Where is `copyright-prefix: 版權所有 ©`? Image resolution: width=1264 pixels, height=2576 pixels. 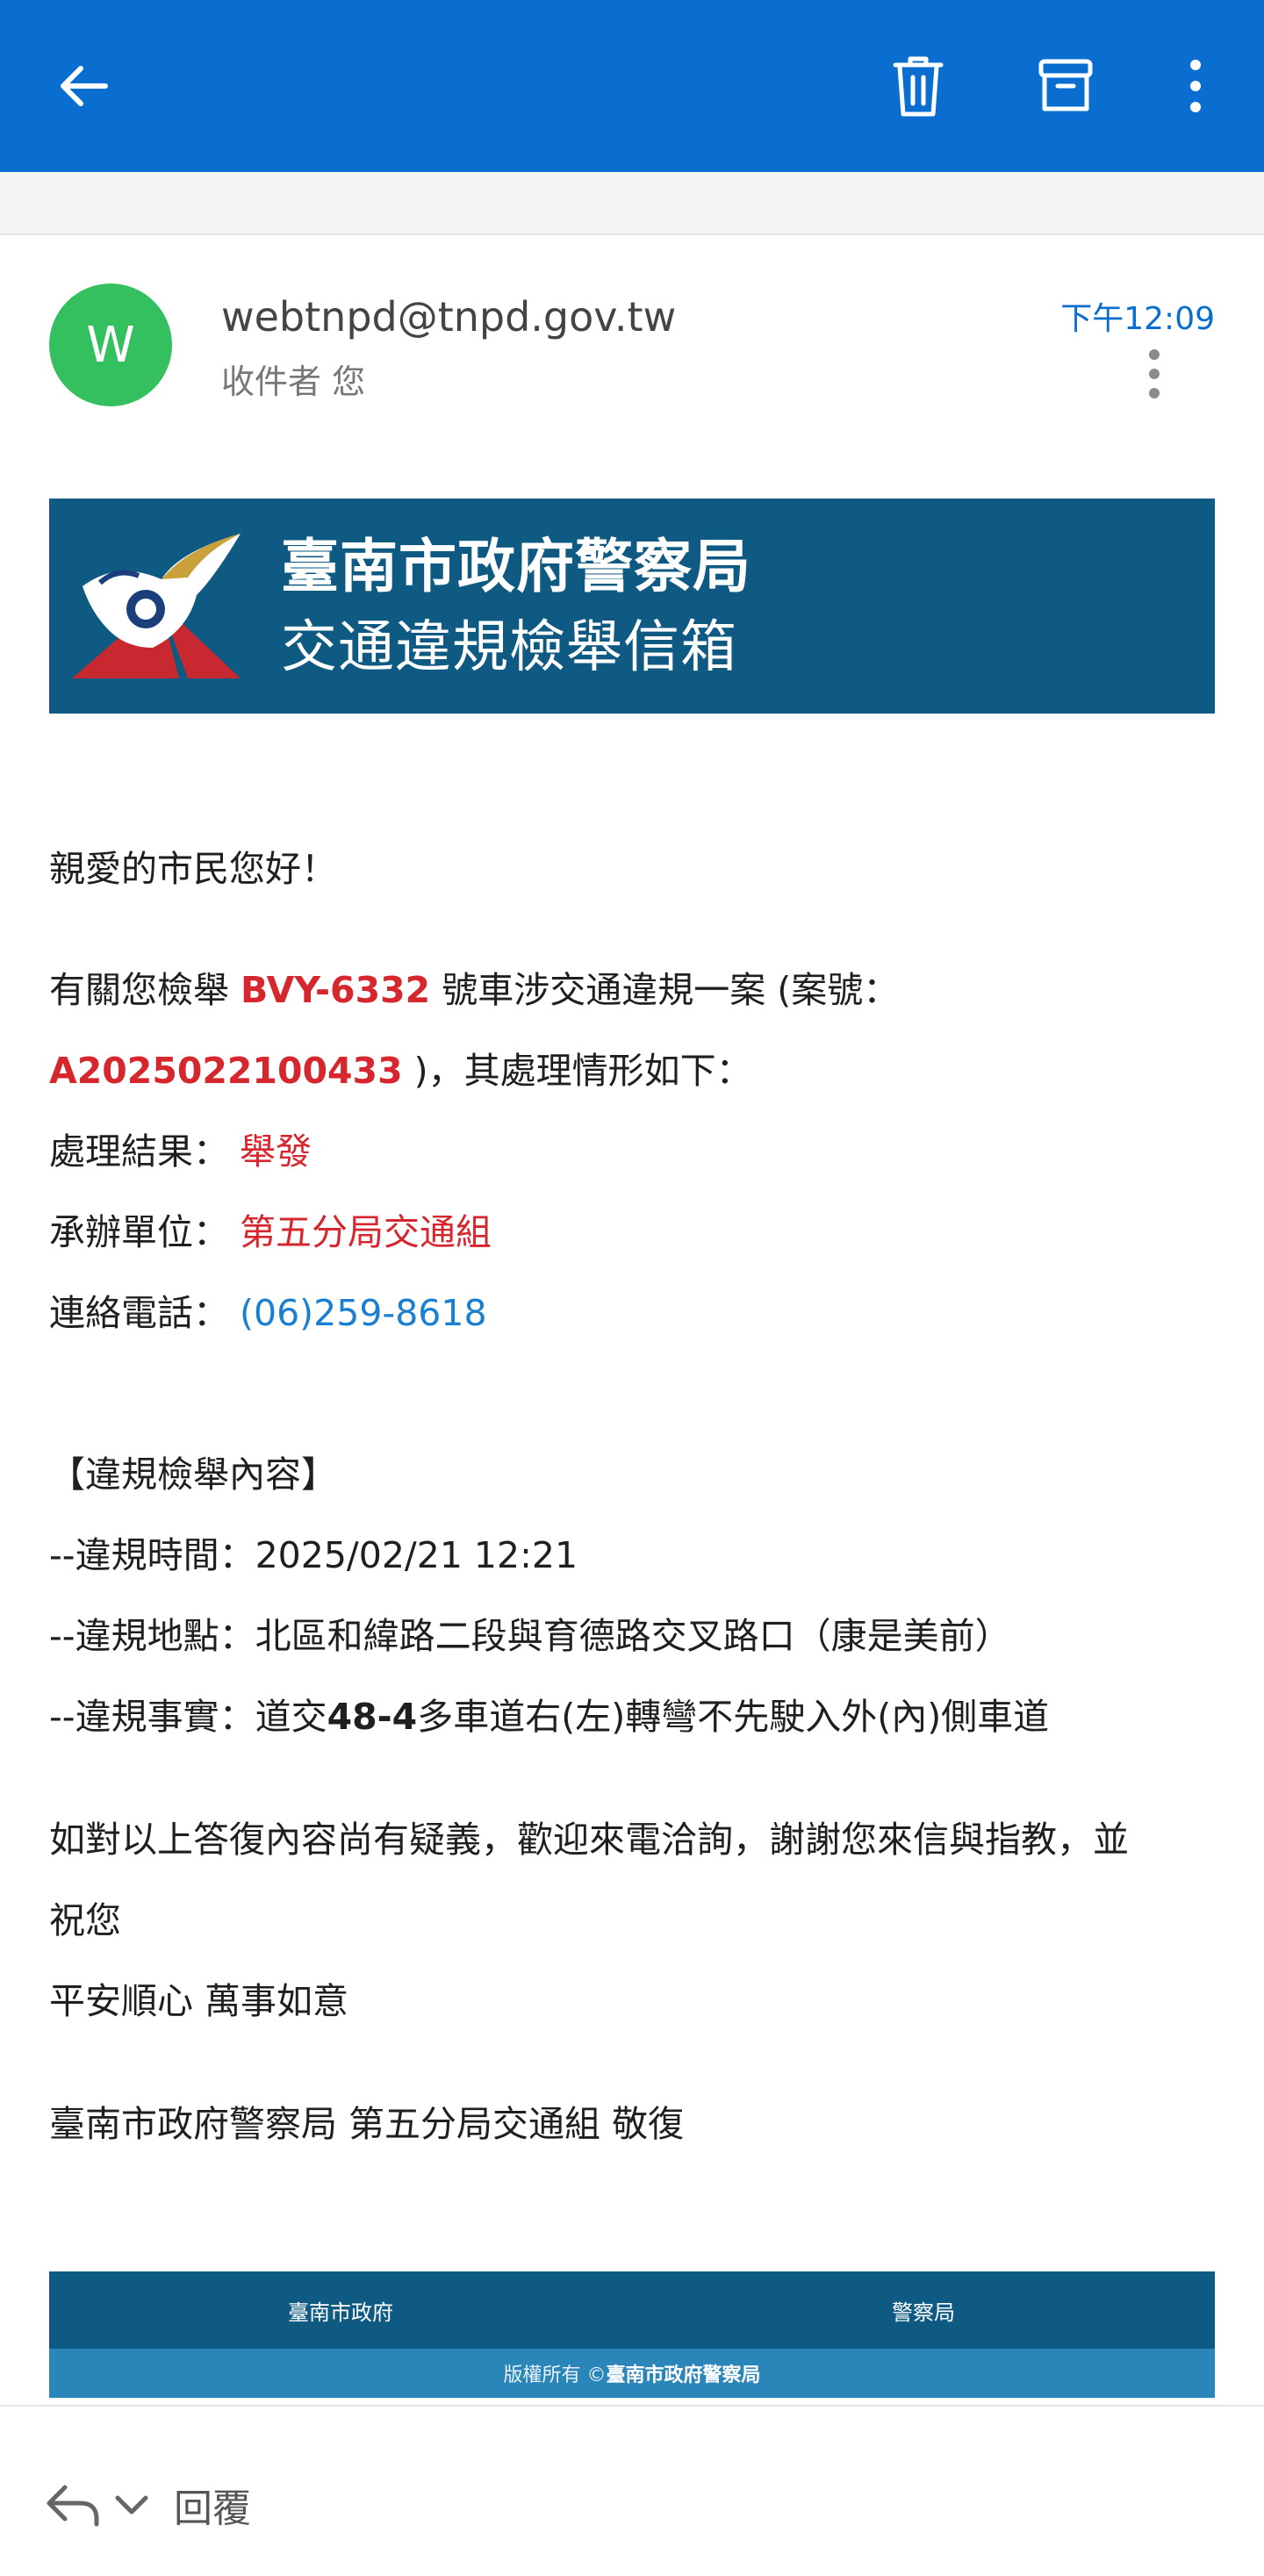
copyright-prefix: 版權所有 © is located at coordinates (555, 2375).